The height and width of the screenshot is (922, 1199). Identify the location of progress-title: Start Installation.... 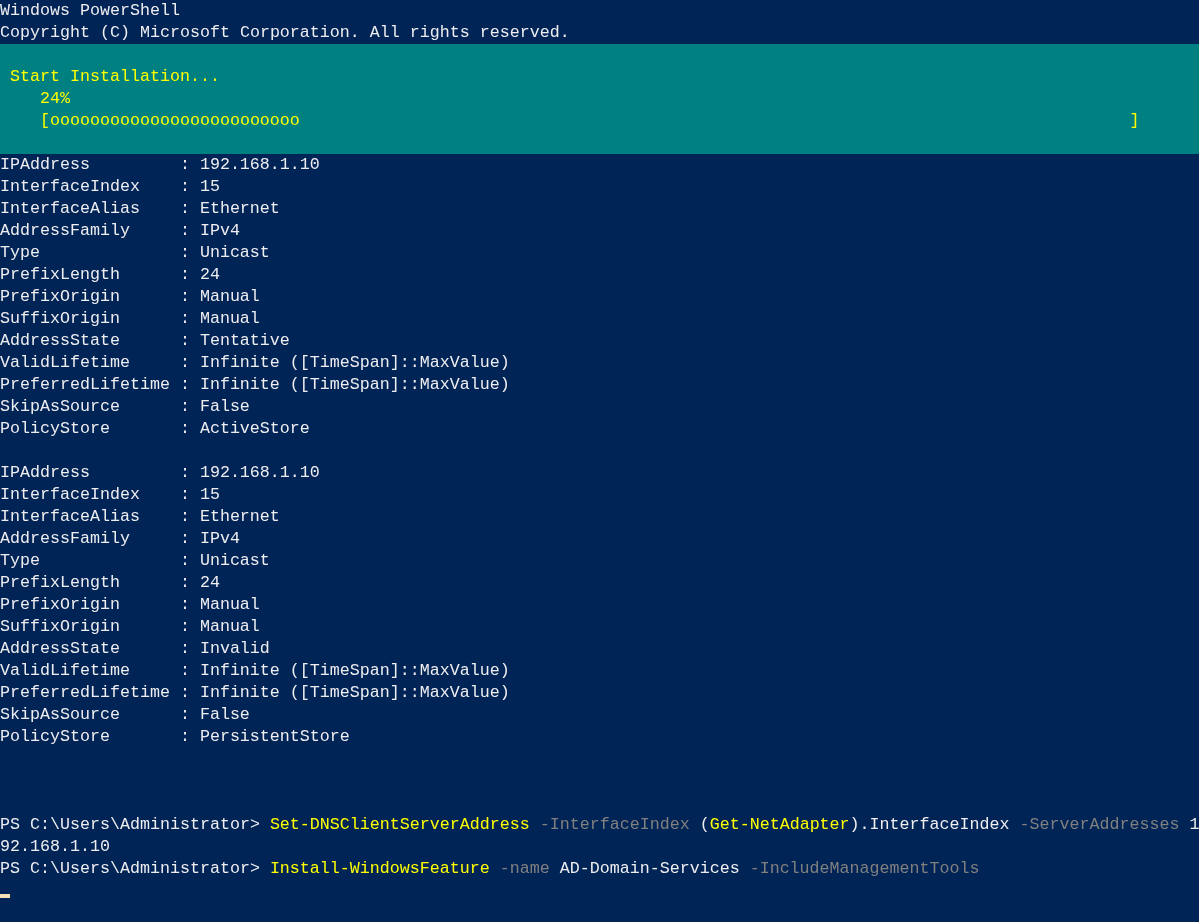
(115, 77).